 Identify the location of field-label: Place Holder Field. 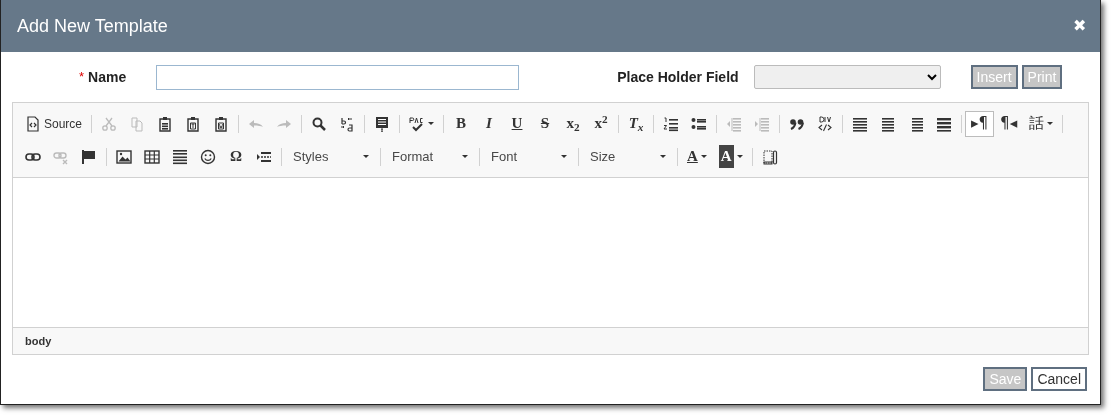
(678, 77).